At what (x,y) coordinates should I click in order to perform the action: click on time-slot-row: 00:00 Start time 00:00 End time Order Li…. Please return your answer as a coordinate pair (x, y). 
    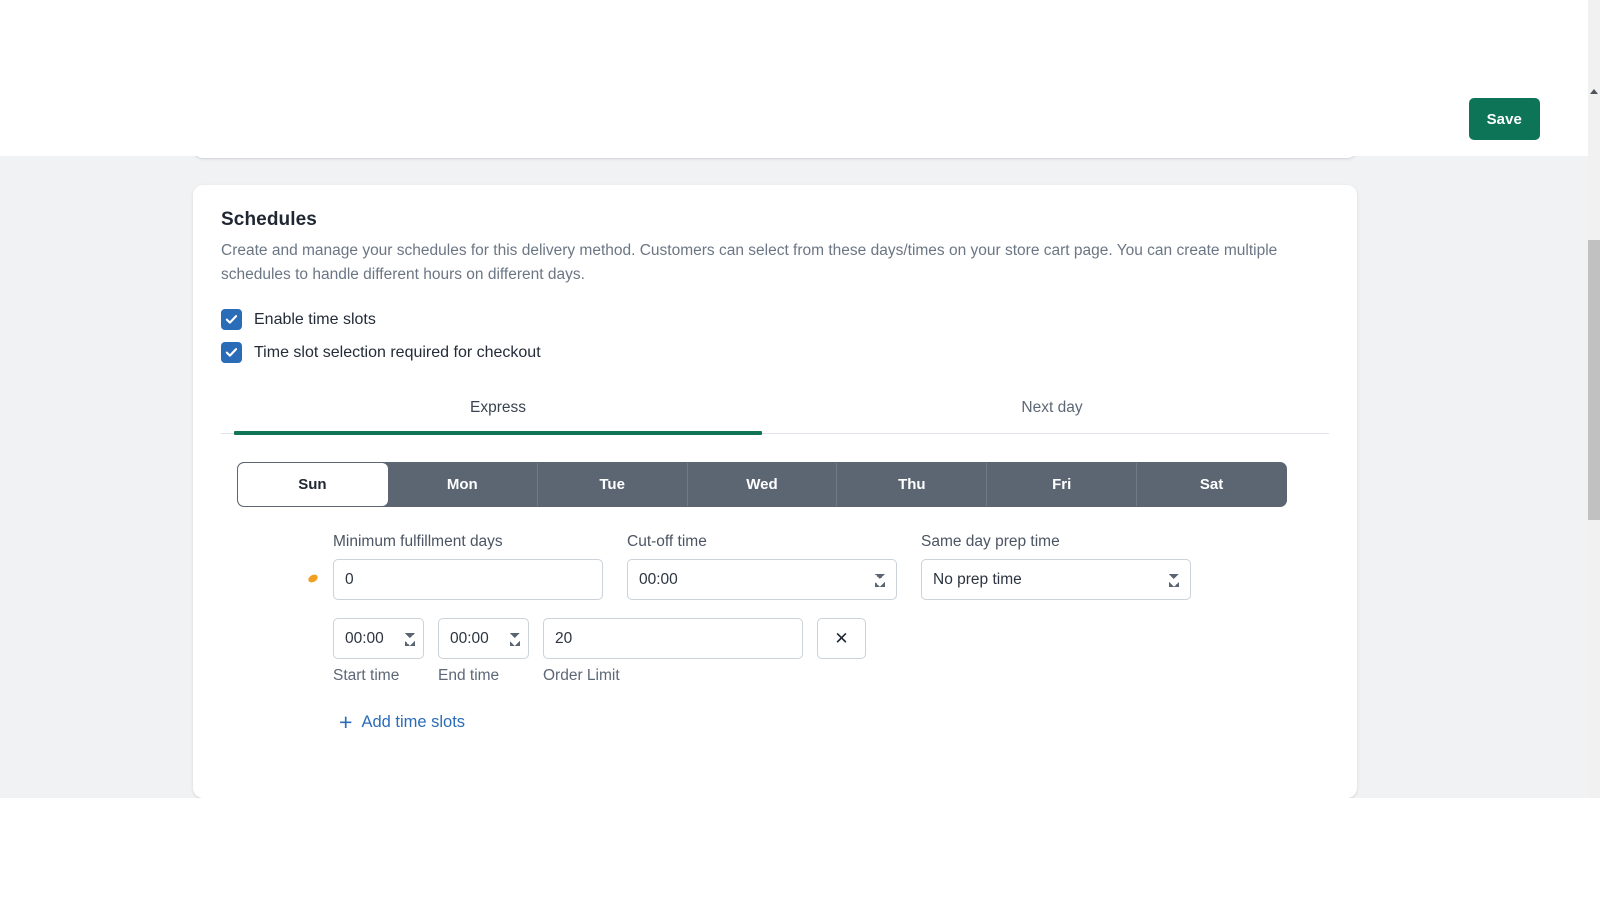
    Looking at the image, I should click on (831, 651).